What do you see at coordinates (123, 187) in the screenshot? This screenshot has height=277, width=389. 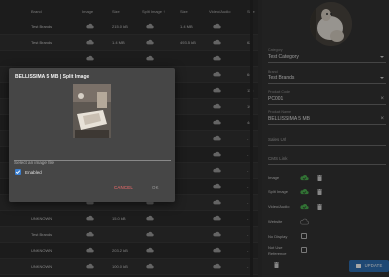 I see `cancel-button: CANCEL` at bounding box center [123, 187].